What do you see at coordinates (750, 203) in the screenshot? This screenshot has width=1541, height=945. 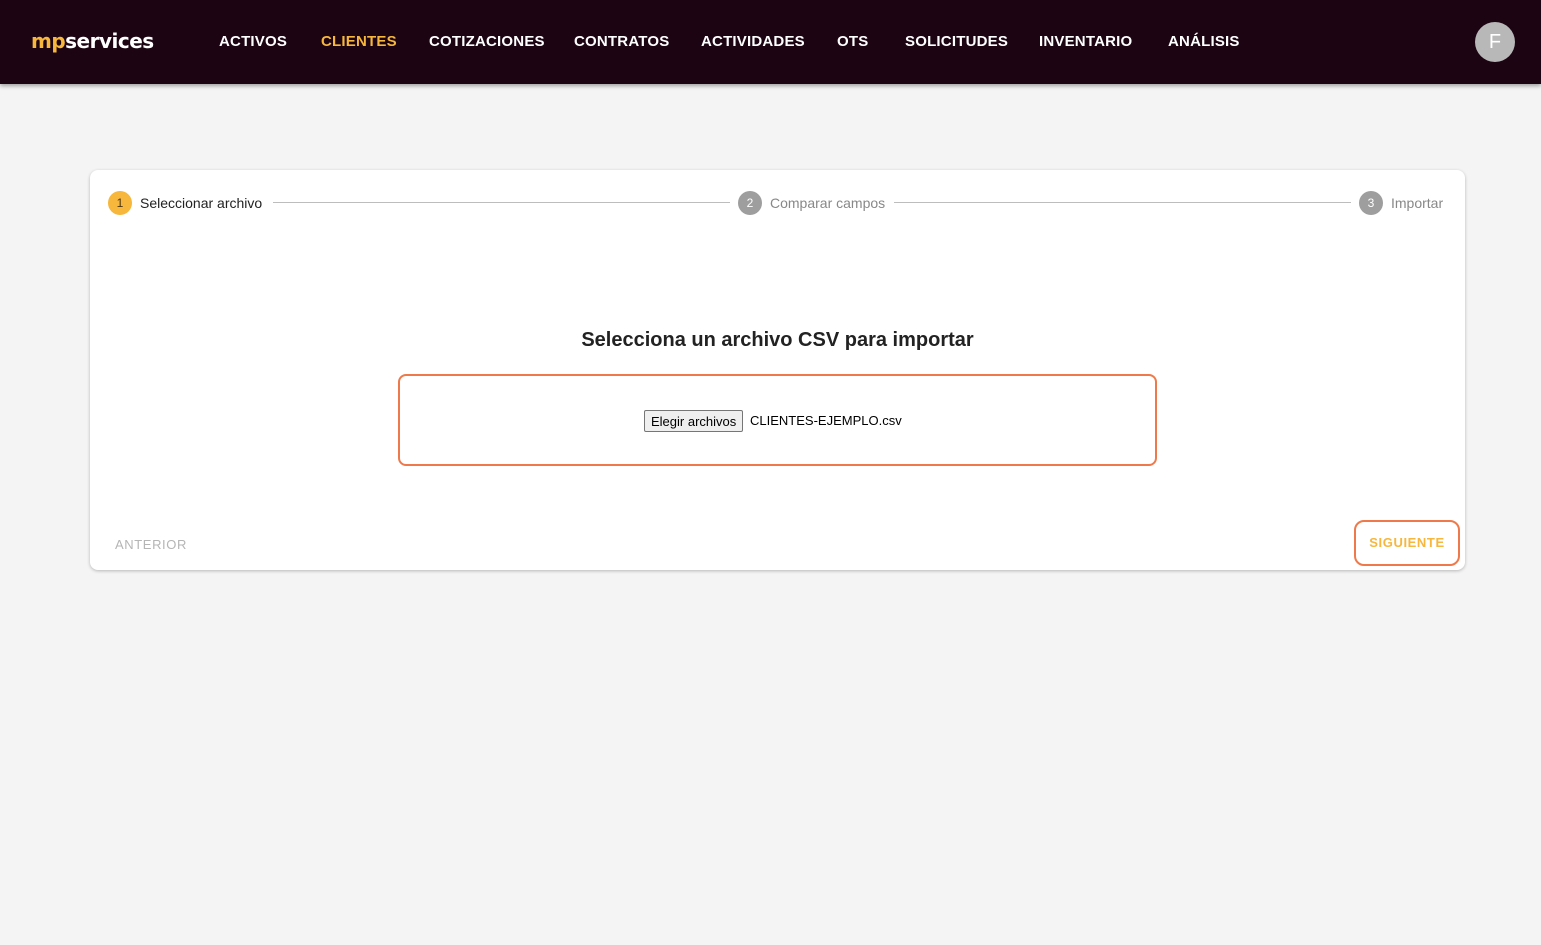 I see `step-2-number: 2` at bounding box center [750, 203].